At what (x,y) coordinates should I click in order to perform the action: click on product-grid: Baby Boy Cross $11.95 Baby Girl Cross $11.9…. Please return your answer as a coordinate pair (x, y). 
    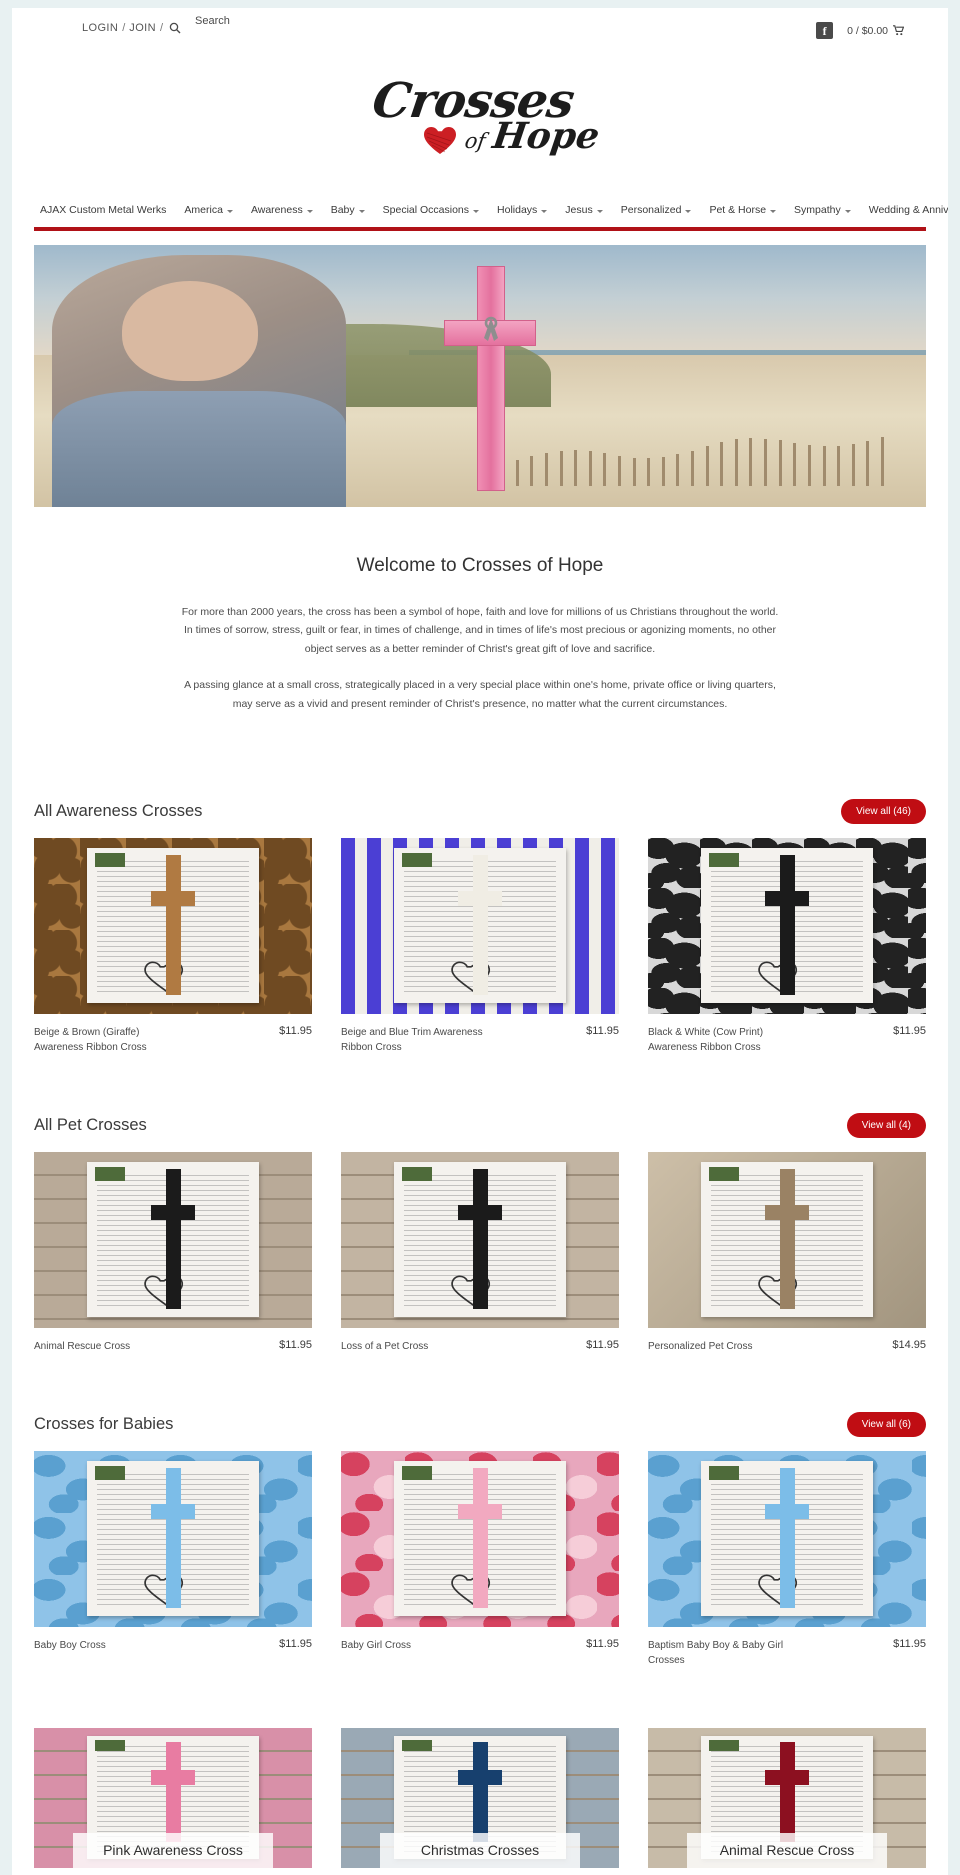
    Looking at the image, I should click on (480, 1559).